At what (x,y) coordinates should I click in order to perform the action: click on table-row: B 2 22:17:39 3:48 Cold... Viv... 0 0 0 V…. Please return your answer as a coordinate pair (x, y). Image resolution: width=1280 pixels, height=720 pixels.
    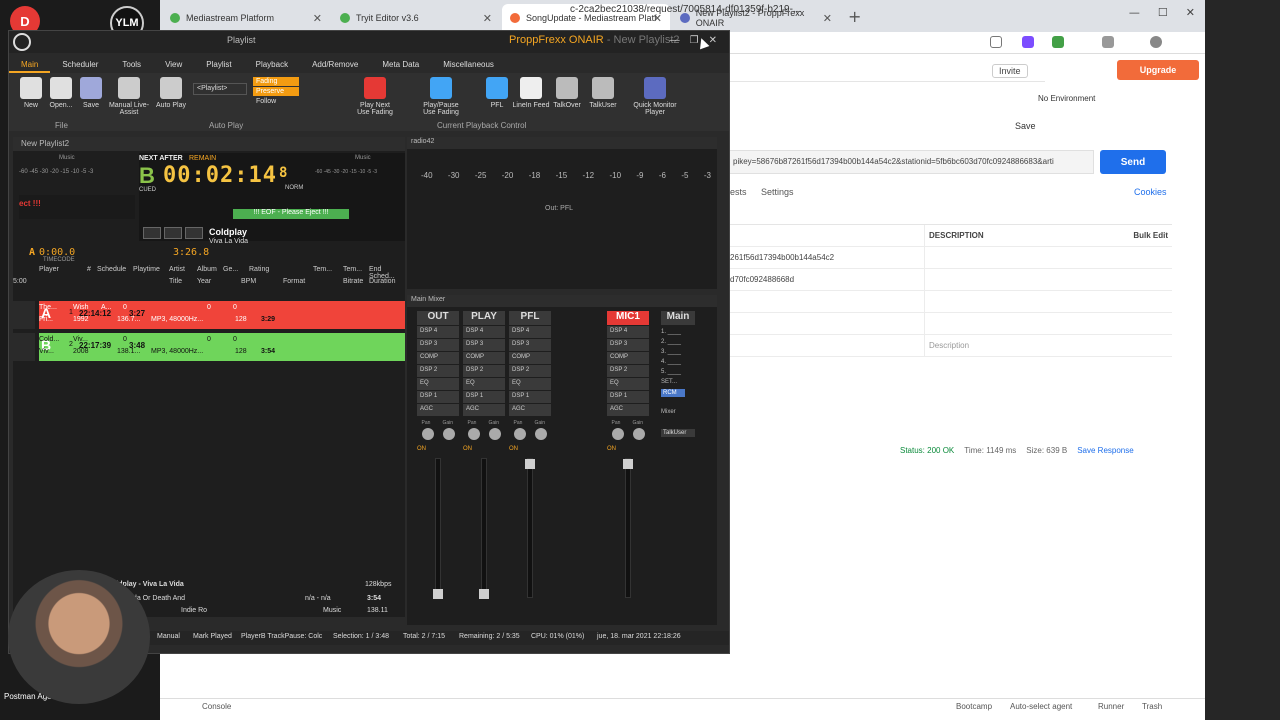
    Looking at the image, I should click on (222, 347).